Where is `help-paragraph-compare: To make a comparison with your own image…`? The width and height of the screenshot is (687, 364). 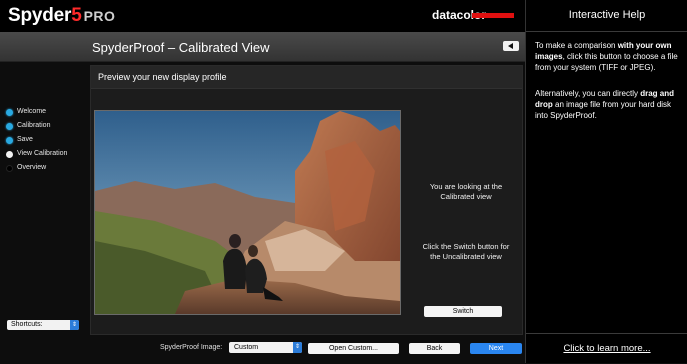
help-paragraph-compare: To make a comparison with your own image… is located at coordinates (606, 56).